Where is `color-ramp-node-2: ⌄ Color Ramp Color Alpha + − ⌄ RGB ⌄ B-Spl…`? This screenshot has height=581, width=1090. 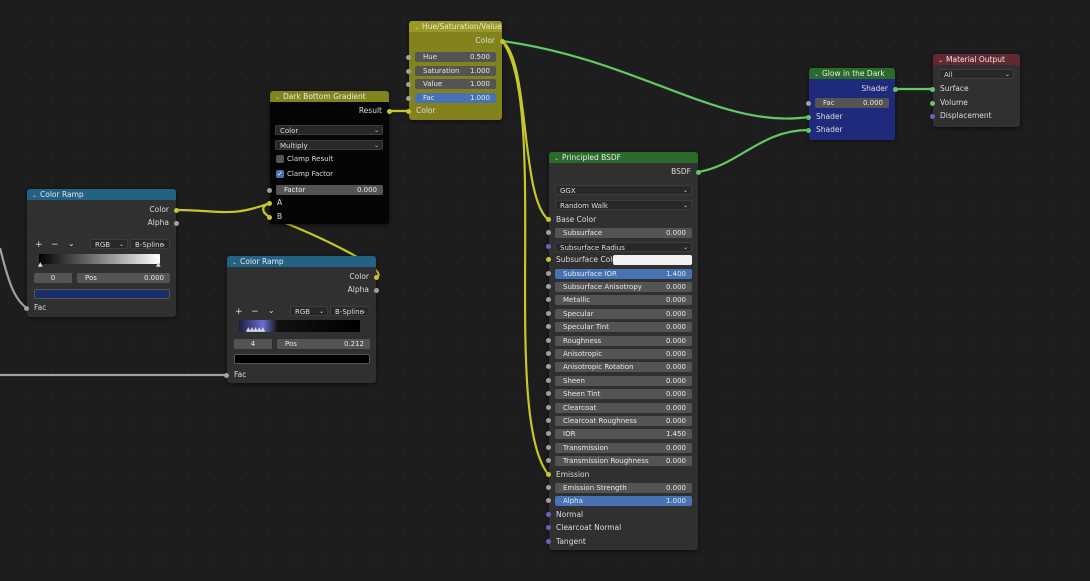
color-ramp-node-2: ⌄ Color Ramp Color Alpha + − ⌄ RGB ⌄ B-Spl… is located at coordinates (301, 319).